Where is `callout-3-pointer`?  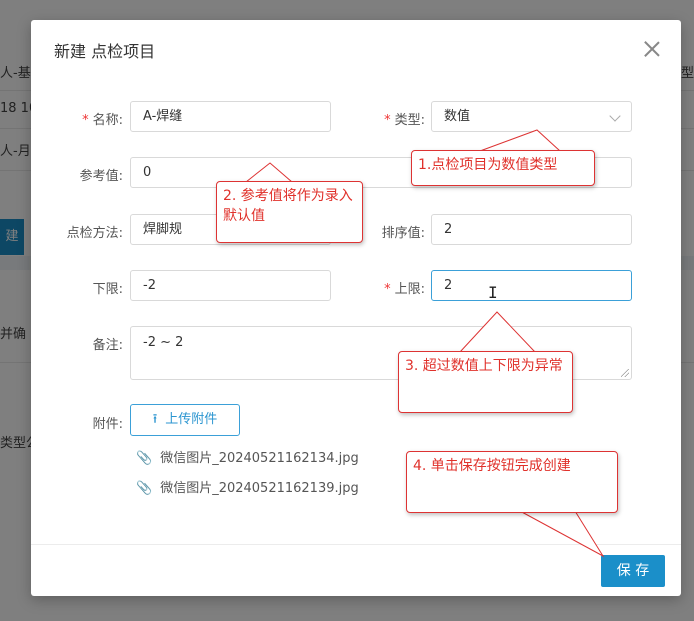 callout-3-pointer is located at coordinates (497, 332).